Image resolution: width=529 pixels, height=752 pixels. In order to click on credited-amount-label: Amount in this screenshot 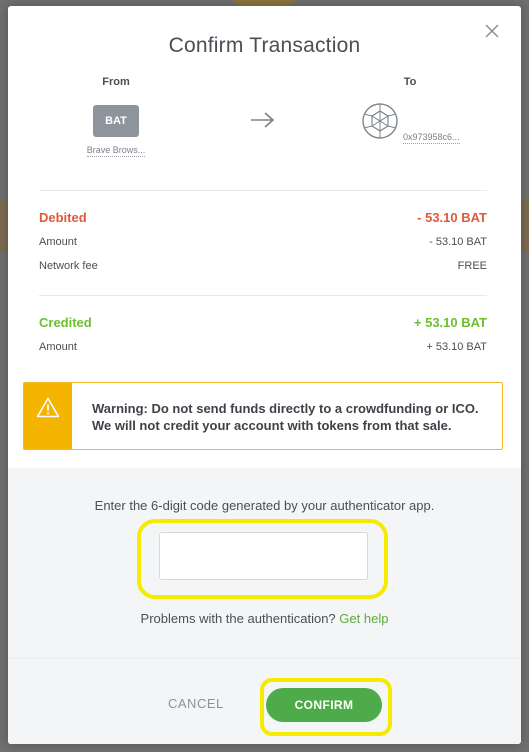, I will do `click(58, 347)`.